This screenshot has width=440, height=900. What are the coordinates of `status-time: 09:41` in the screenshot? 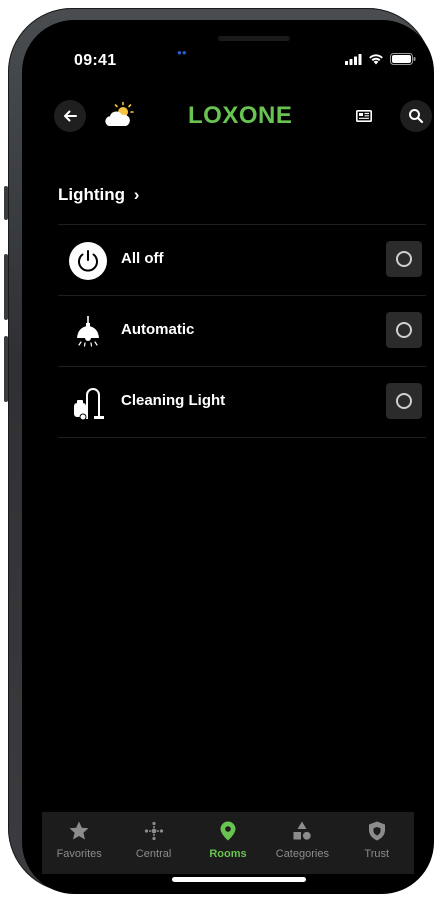 It's located at (95, 60).